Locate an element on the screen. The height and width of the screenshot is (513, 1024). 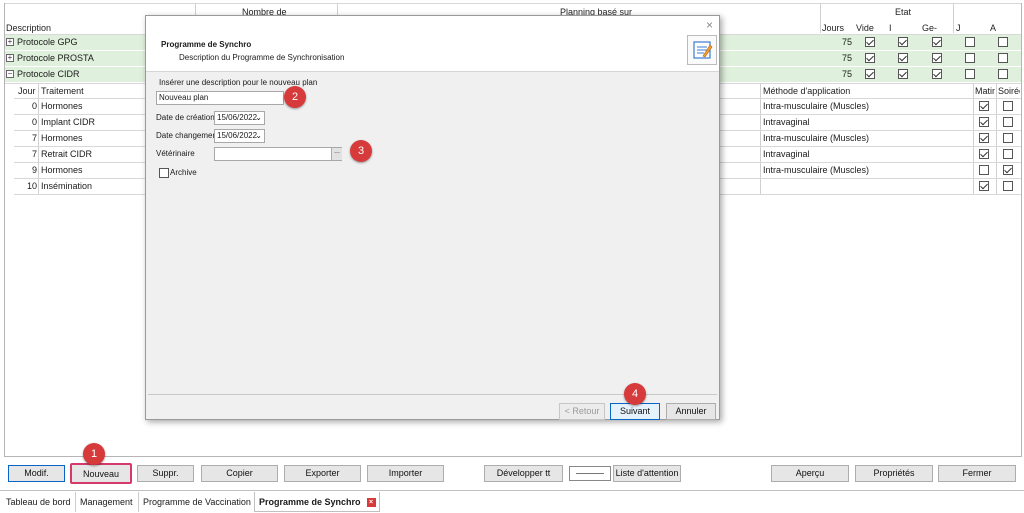
close-tab-icon: × is located at coordinates (371, 502).